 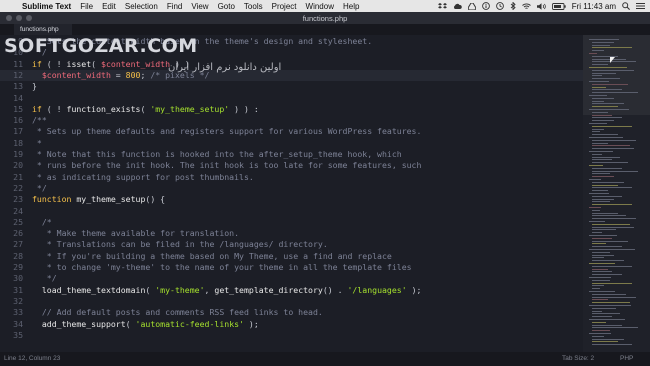 I want to click on info-icon, so click(x=485, y=6).